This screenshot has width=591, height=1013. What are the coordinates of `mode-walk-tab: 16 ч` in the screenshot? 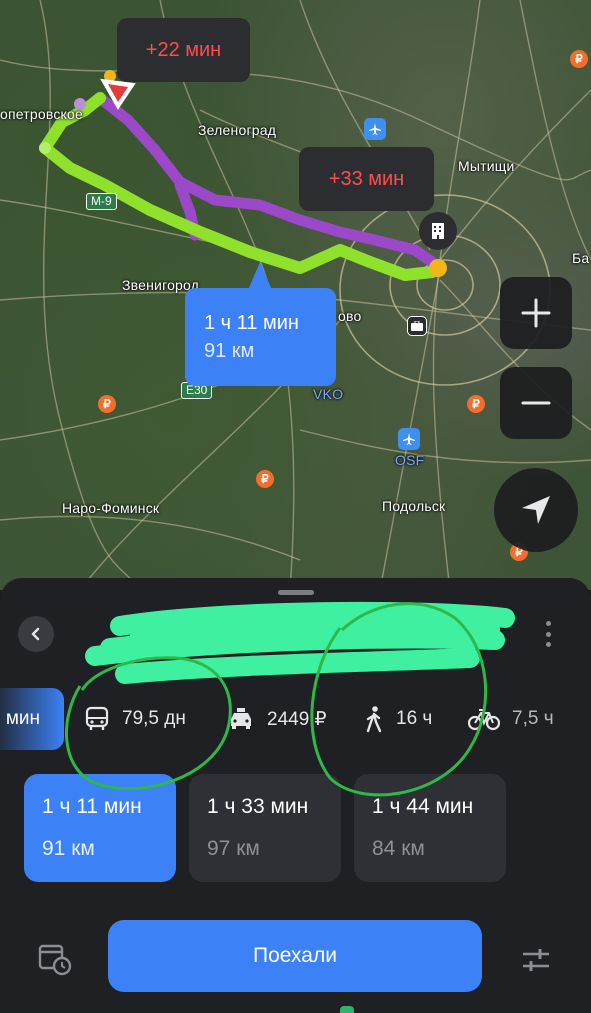 It's located at (398, 719).